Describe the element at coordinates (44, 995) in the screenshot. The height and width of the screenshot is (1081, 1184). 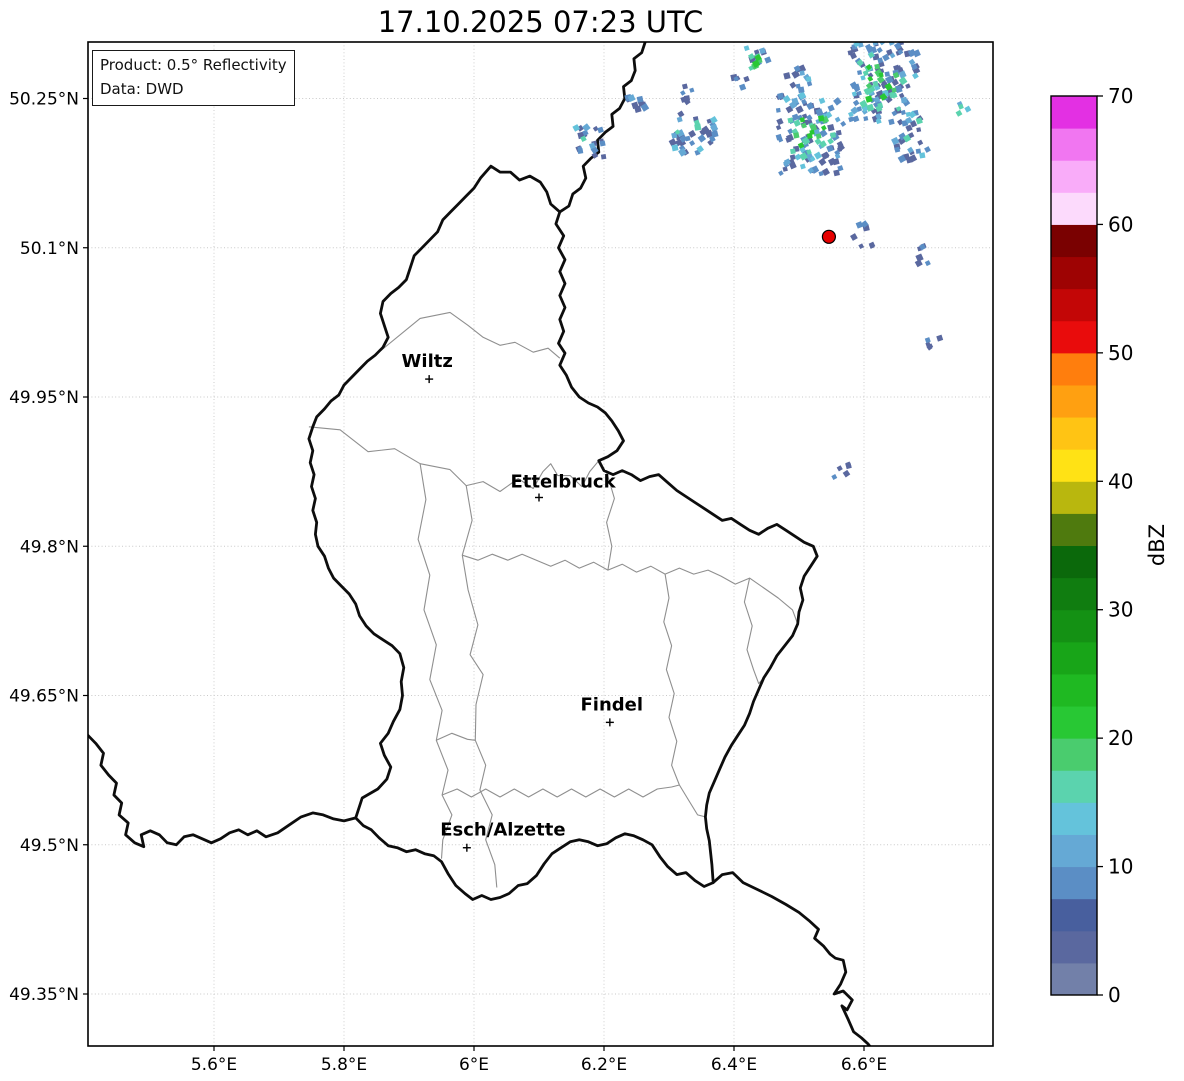
I see `y-axis-tick-label: 49.35°N` at that location.